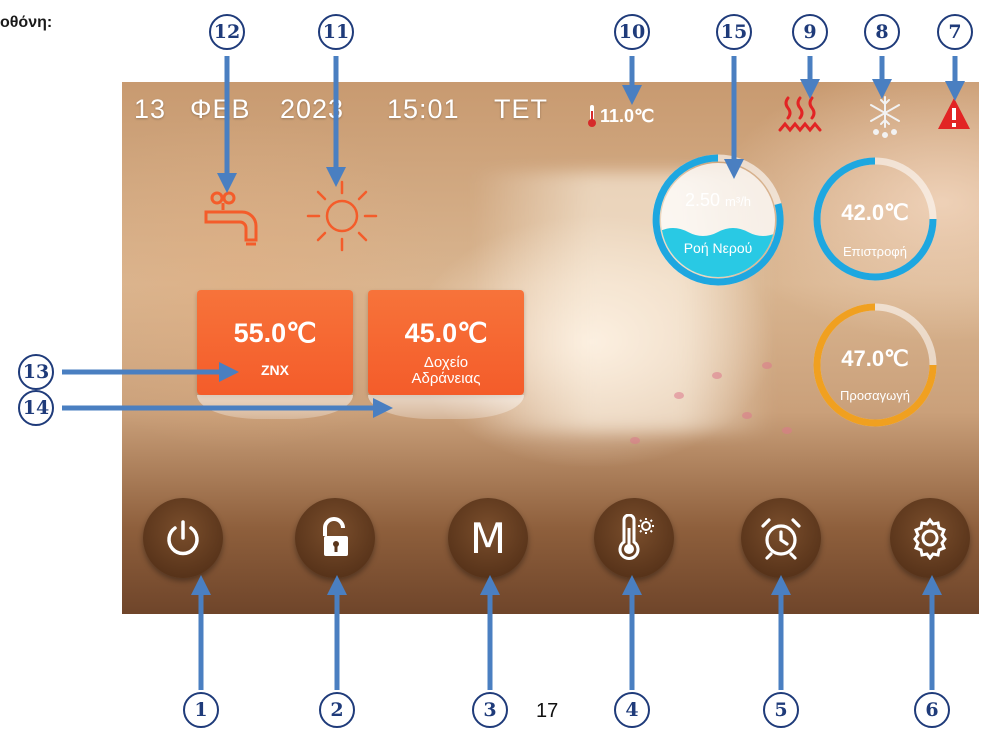 The width and height of the screenshot is (993, 733). I want to click on callout-3: 3, so click(490, 710).